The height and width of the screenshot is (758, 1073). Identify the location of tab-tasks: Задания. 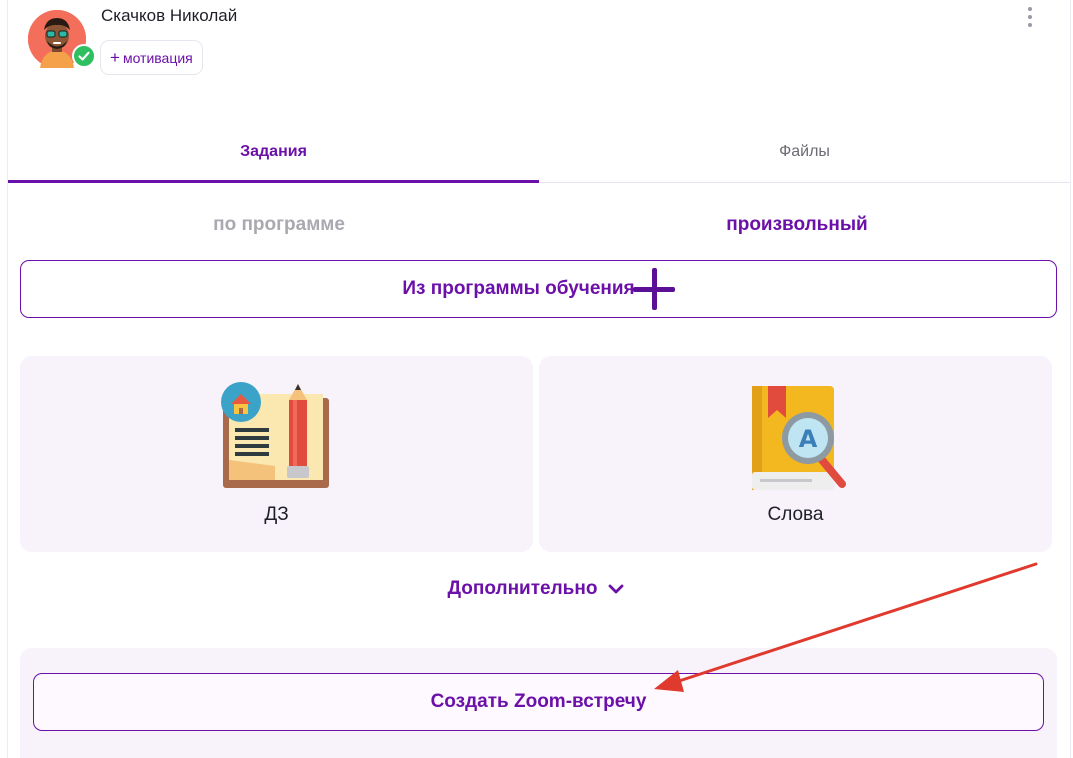
(273, 152).